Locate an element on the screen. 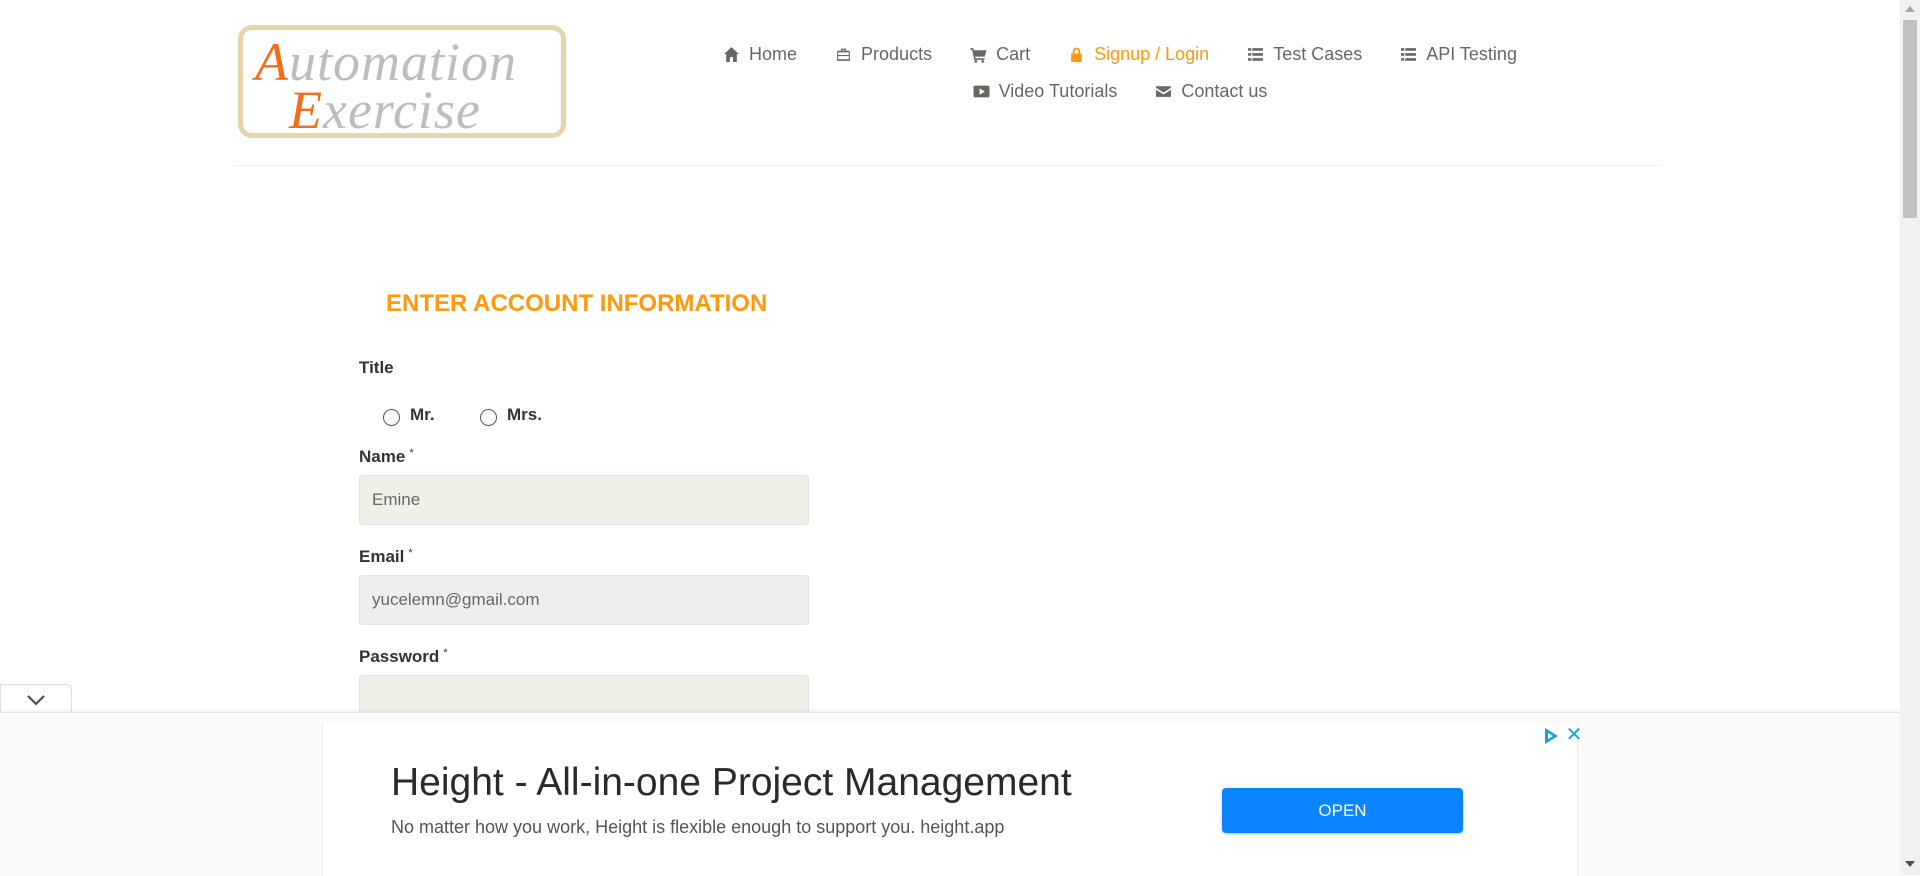 The image size is (1920, 876). radio-mrs: Mrs. is located at coordinates (511, 414).